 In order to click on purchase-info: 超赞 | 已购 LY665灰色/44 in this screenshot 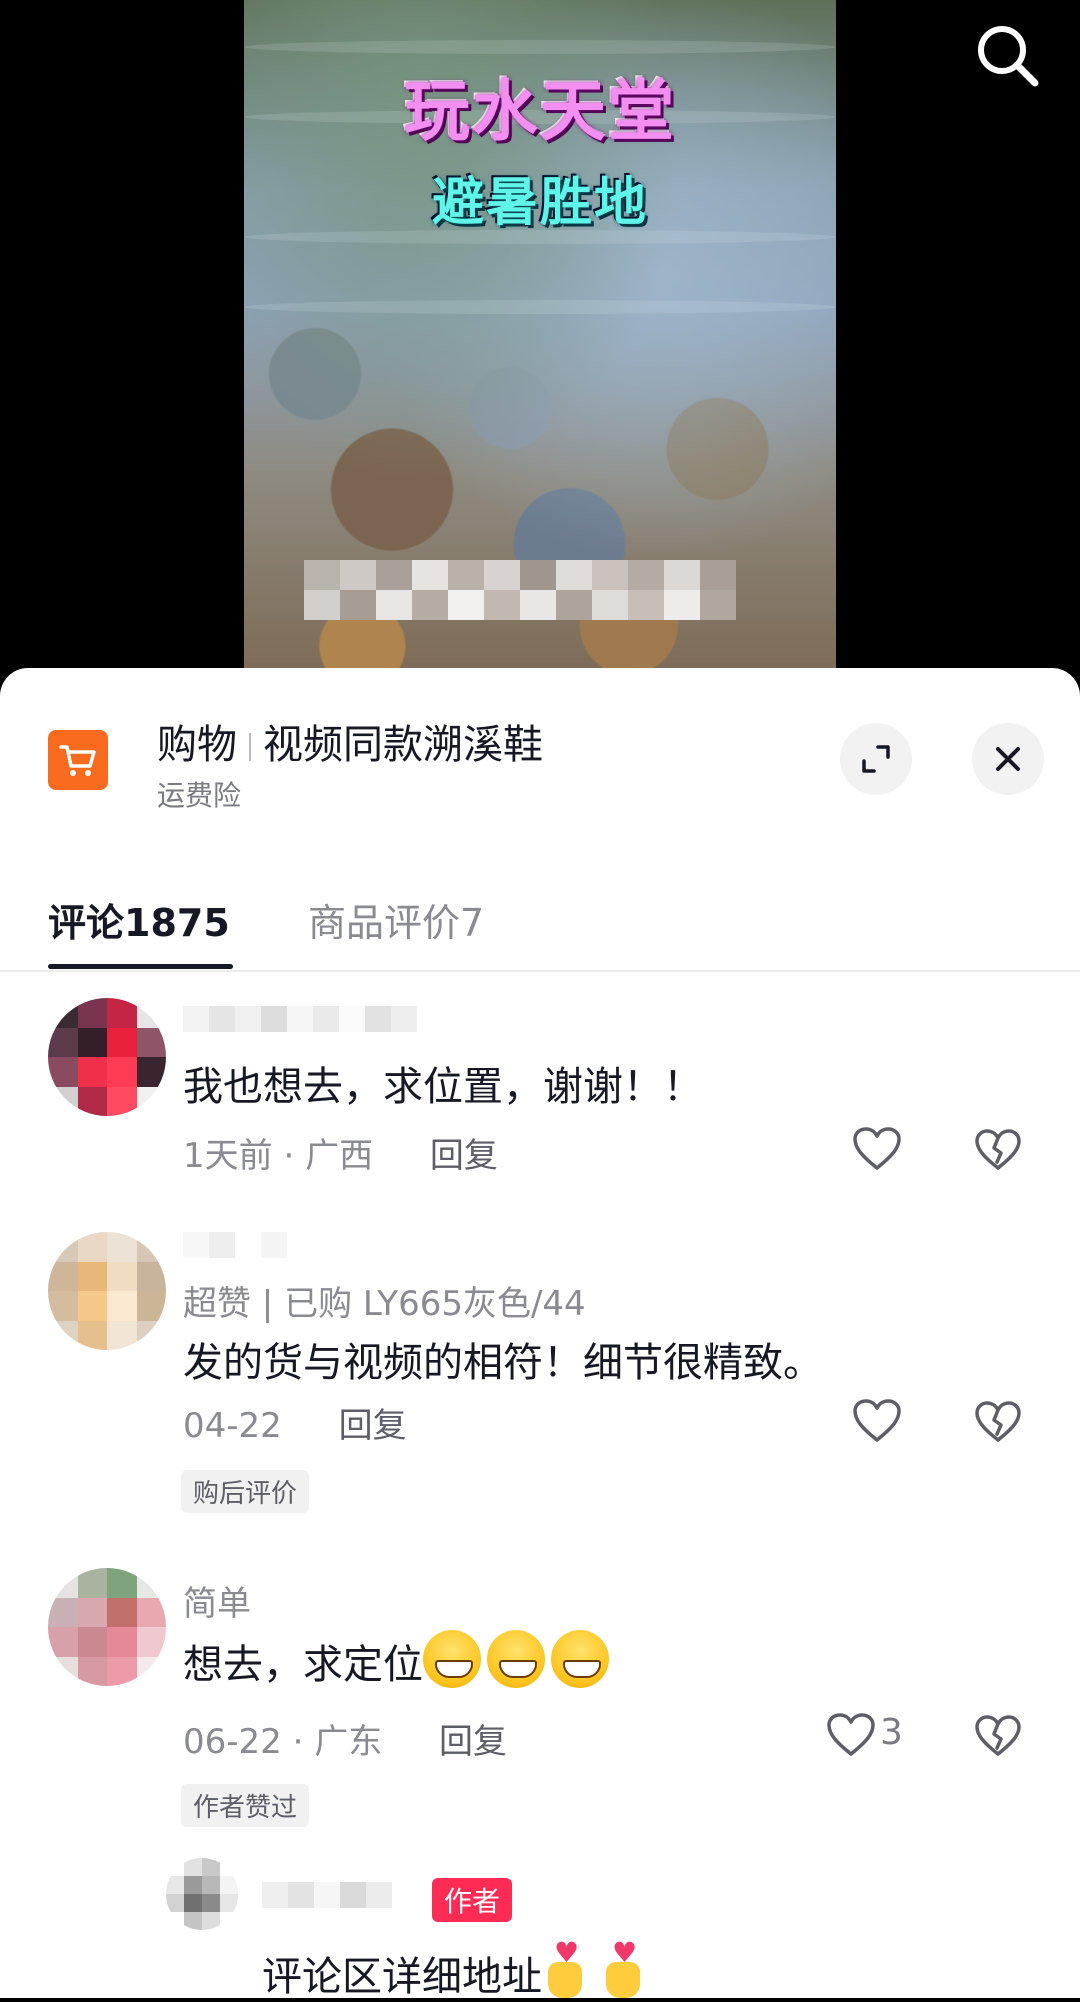, I will do `click(384, 1304)`.